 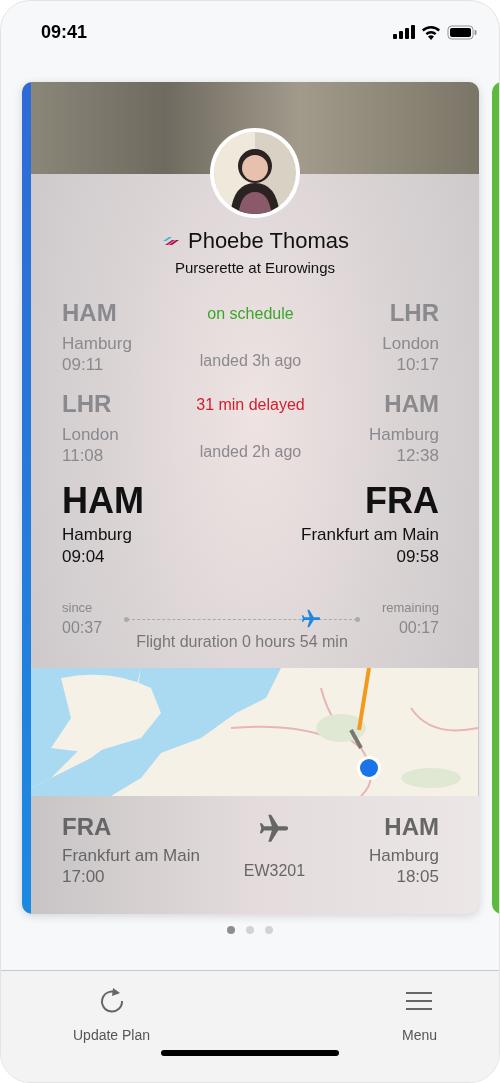 I want to click on flight-time: 17:00, so click(x=83, y=876).